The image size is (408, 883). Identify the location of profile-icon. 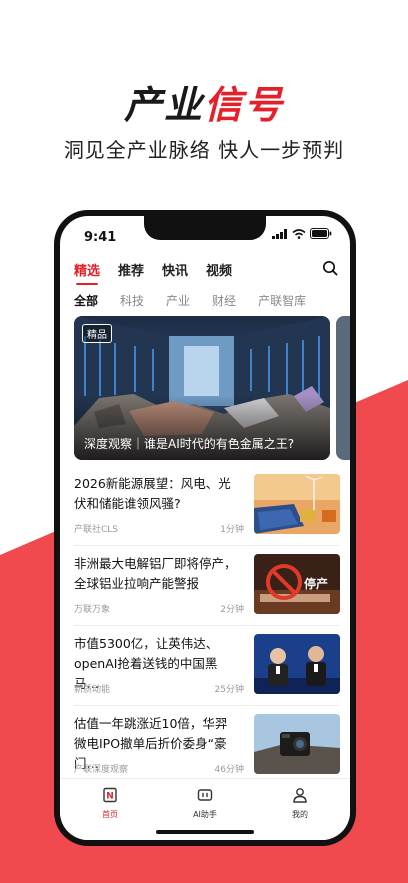
(300, 795).